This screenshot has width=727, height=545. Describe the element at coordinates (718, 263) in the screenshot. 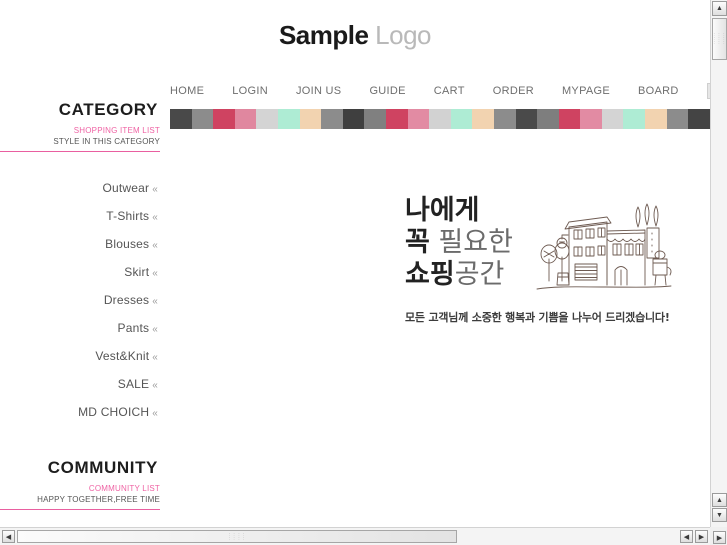

I see `vertical-scrollbar: ▲ : : : : : : : : : ▲ ▼` at that location.